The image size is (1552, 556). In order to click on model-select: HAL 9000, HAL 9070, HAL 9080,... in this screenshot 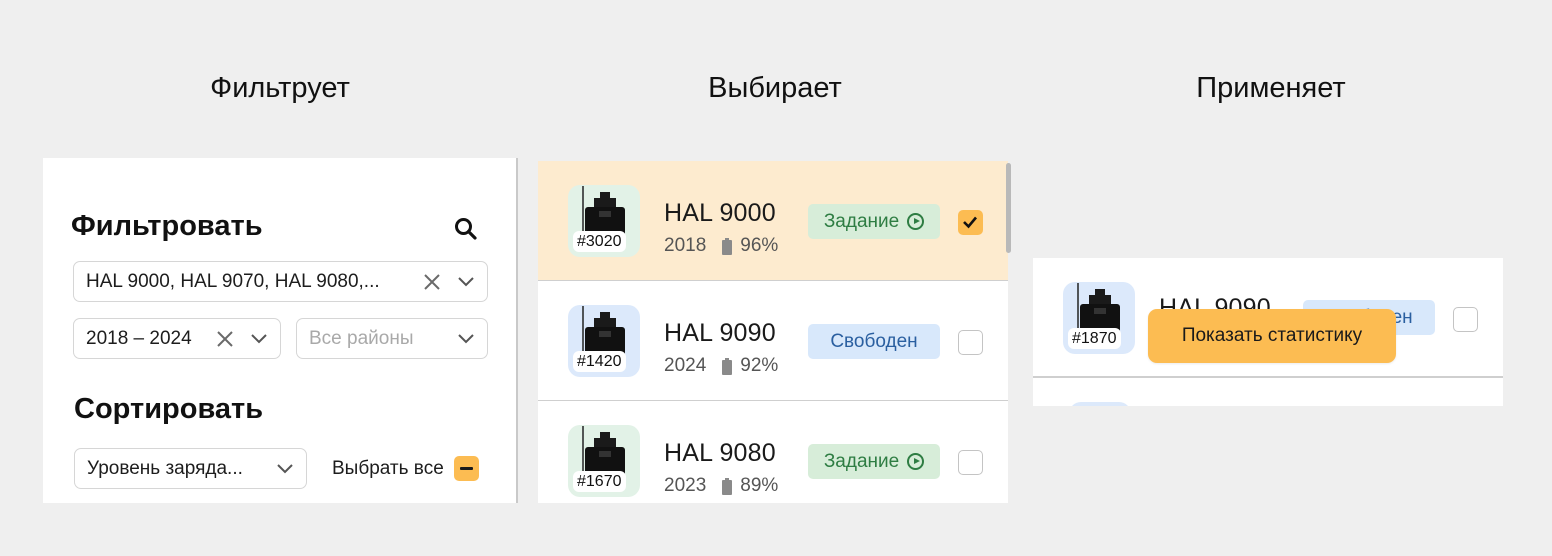, I will do `click(280, 281)`.